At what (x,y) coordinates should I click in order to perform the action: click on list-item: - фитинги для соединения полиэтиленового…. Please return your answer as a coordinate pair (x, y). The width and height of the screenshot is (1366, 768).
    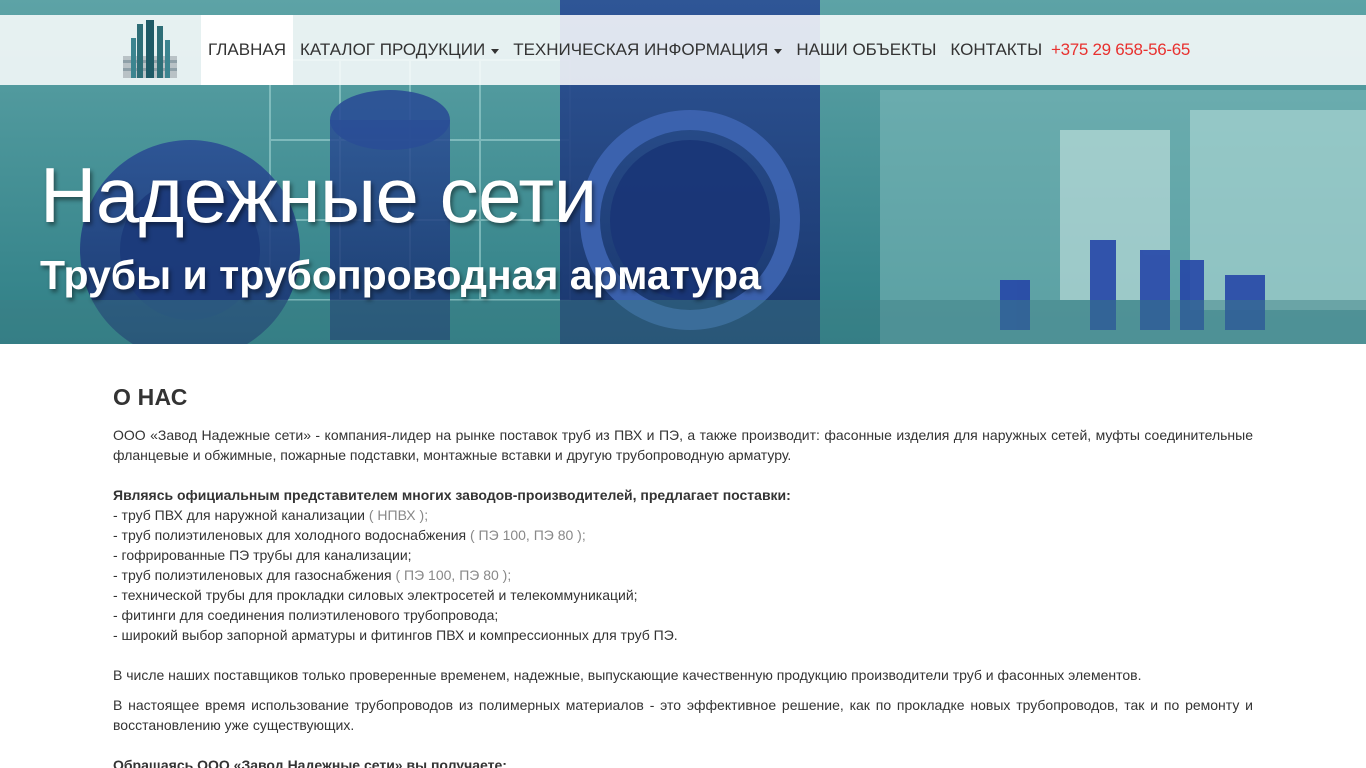
    Looking at the image, I should click on (306, 615).